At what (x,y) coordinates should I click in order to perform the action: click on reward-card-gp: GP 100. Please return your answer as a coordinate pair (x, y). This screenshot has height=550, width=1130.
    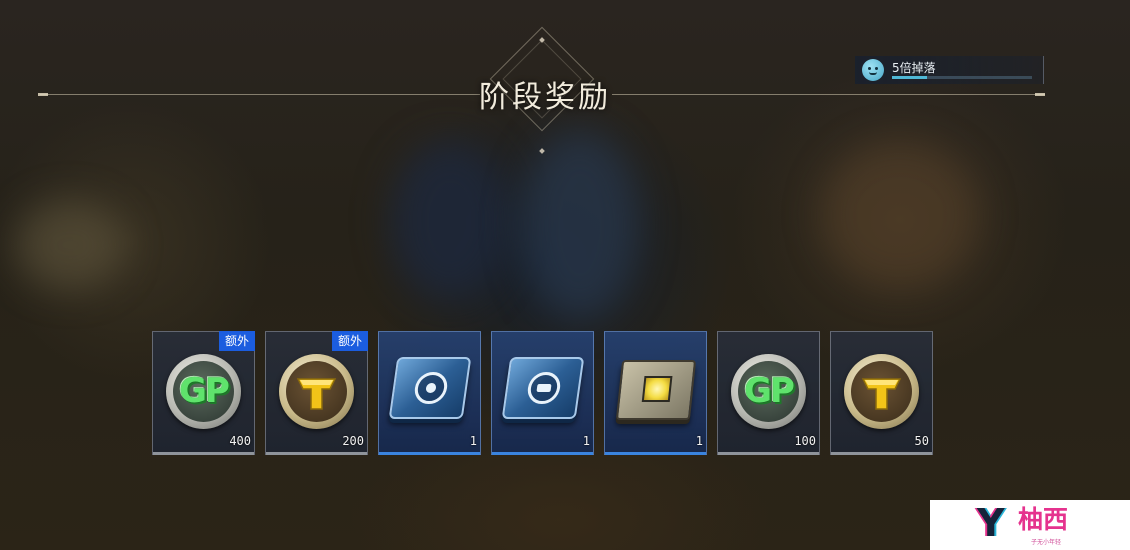
    Looking at the image, I should click on (768, 393).